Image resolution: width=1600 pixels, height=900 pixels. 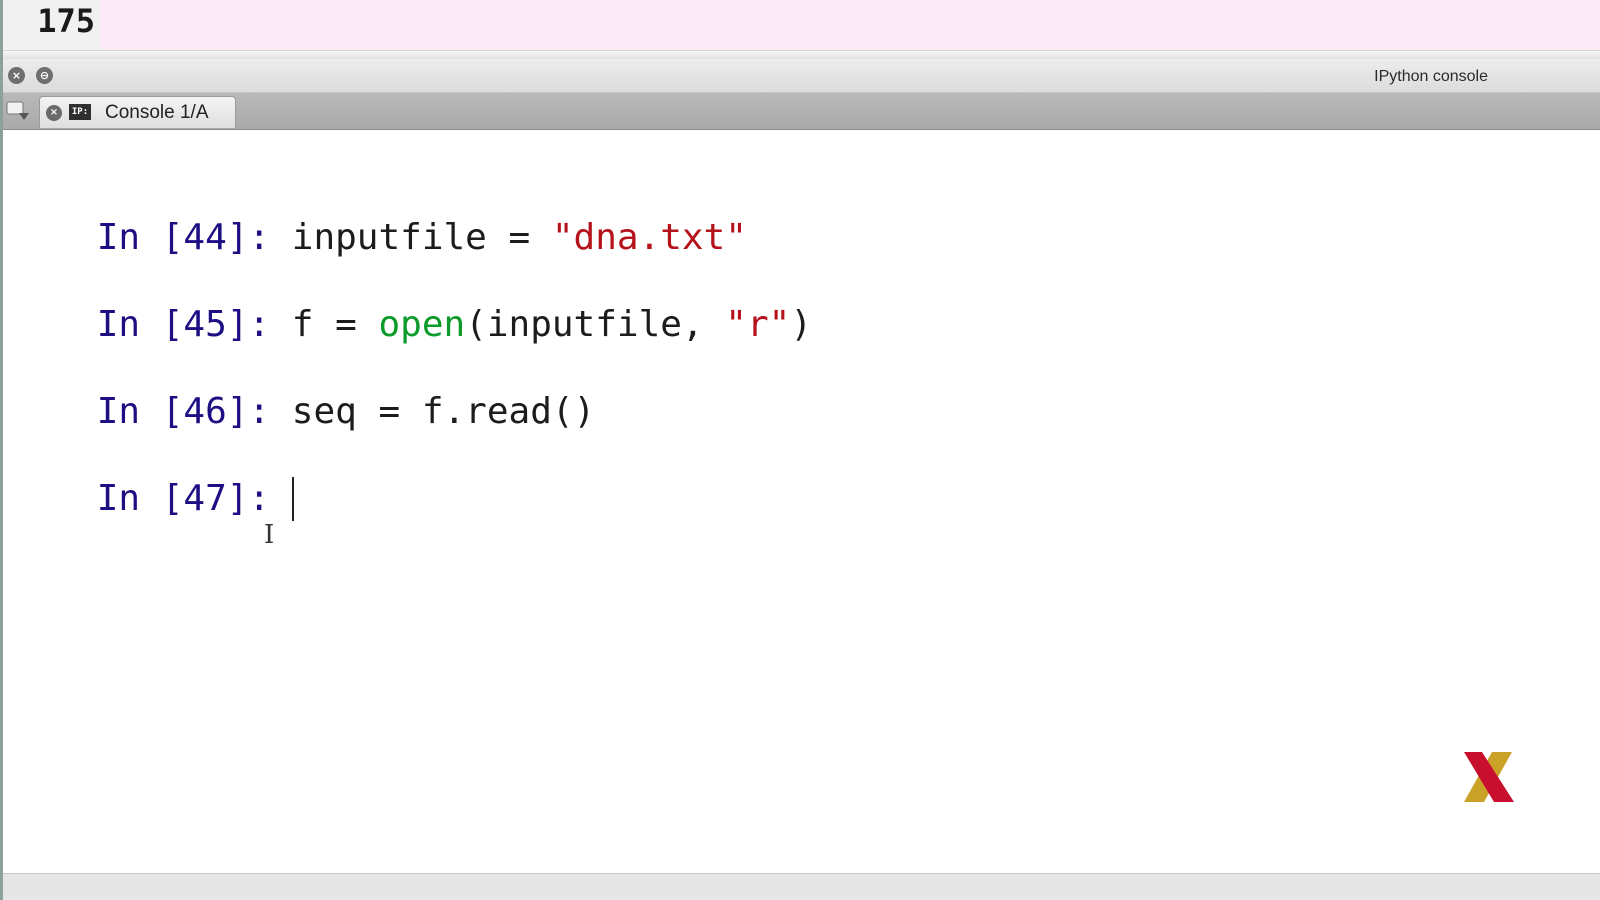 I want to click on code-token: inputfile =, so click(x=421, y=237).